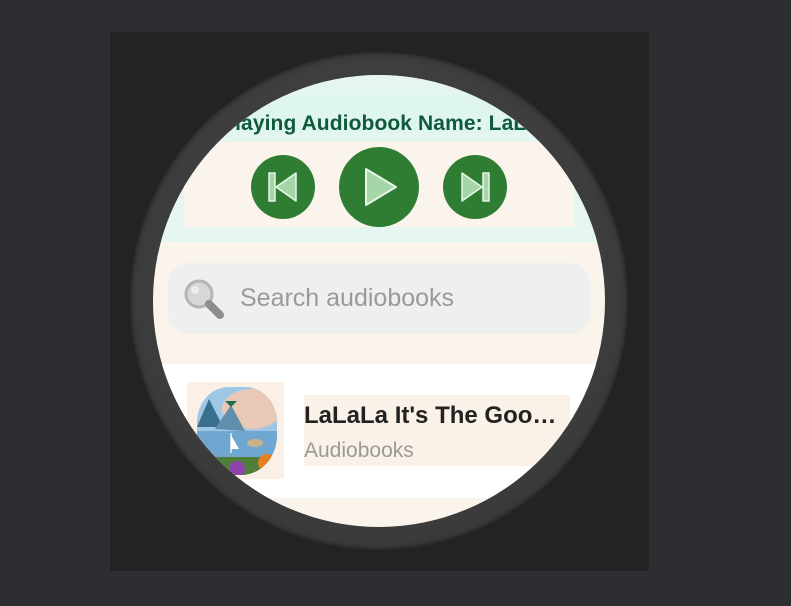 This screenshot has width=791, height=606. What do you see at coordinates (437, 430) in the screenshot?
I see `item-text: LaLaLa It's The Good Life Audiobooks` at bounding box center [437, 430].